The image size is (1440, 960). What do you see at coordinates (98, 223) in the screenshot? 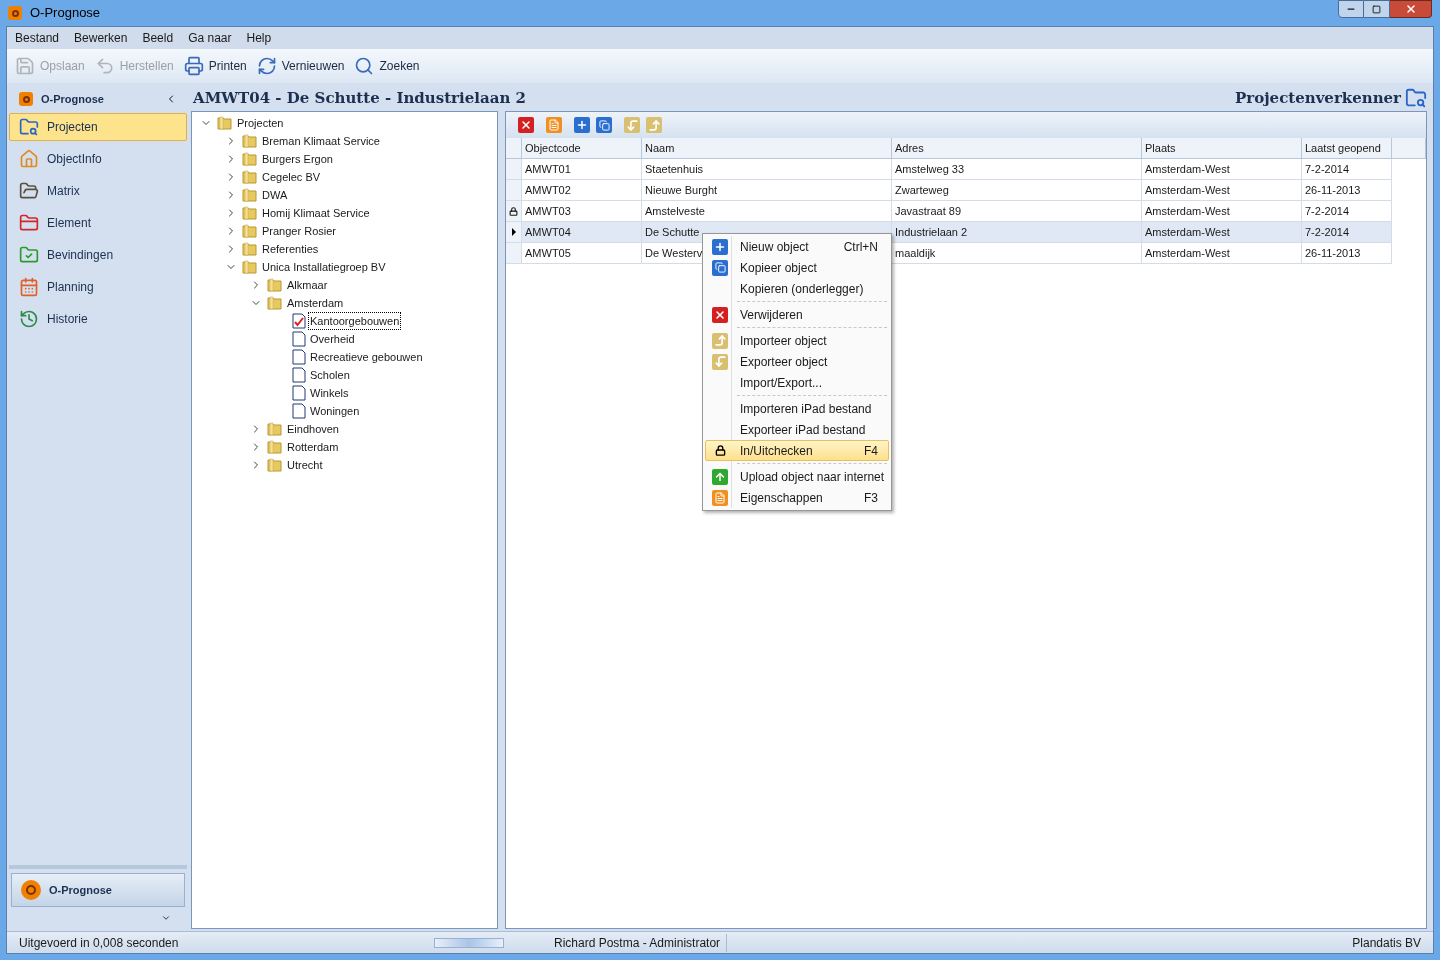
I see `nav-item: Element` at bounding box center [98, 223].